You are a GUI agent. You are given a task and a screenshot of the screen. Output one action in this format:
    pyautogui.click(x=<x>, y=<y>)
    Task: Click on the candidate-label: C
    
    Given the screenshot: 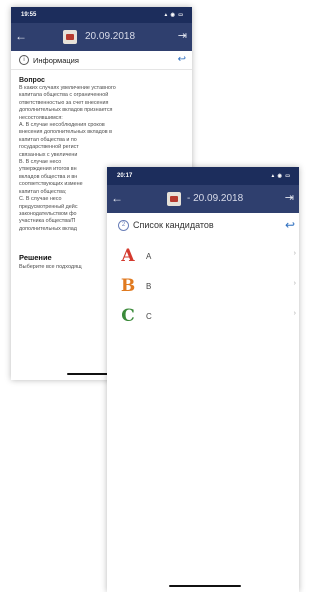 What is the action you would take?
    pyautogui.click(x=149, y=316)
    